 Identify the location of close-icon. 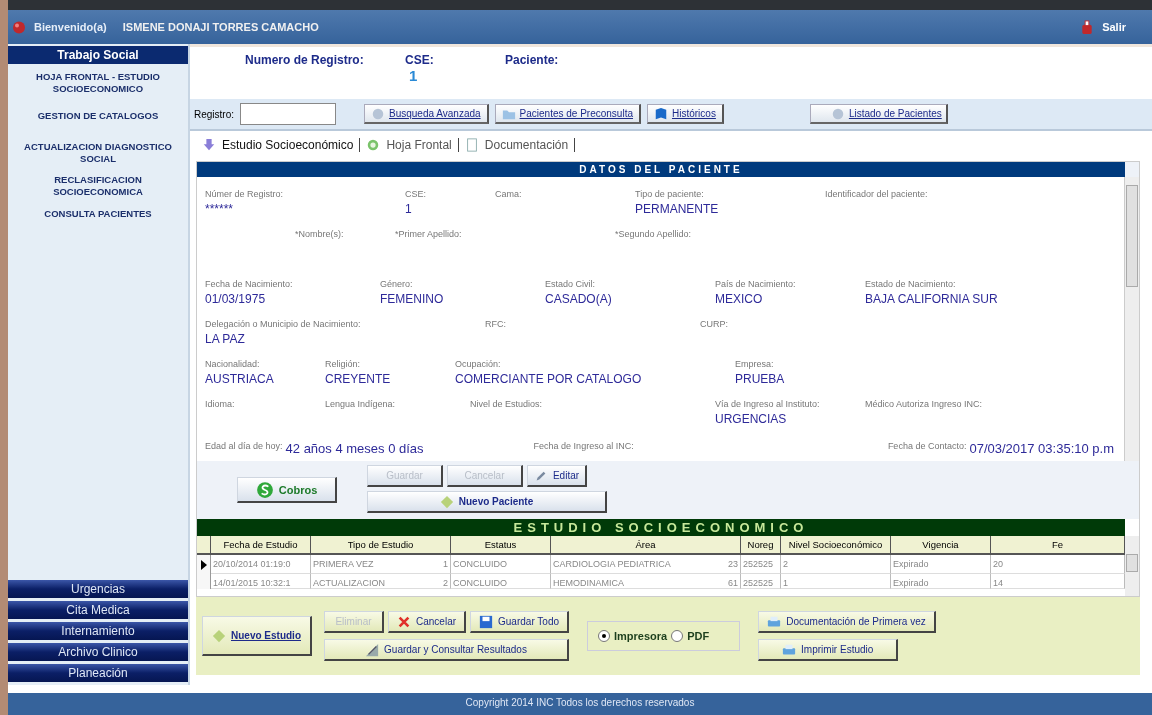
(404, 621).